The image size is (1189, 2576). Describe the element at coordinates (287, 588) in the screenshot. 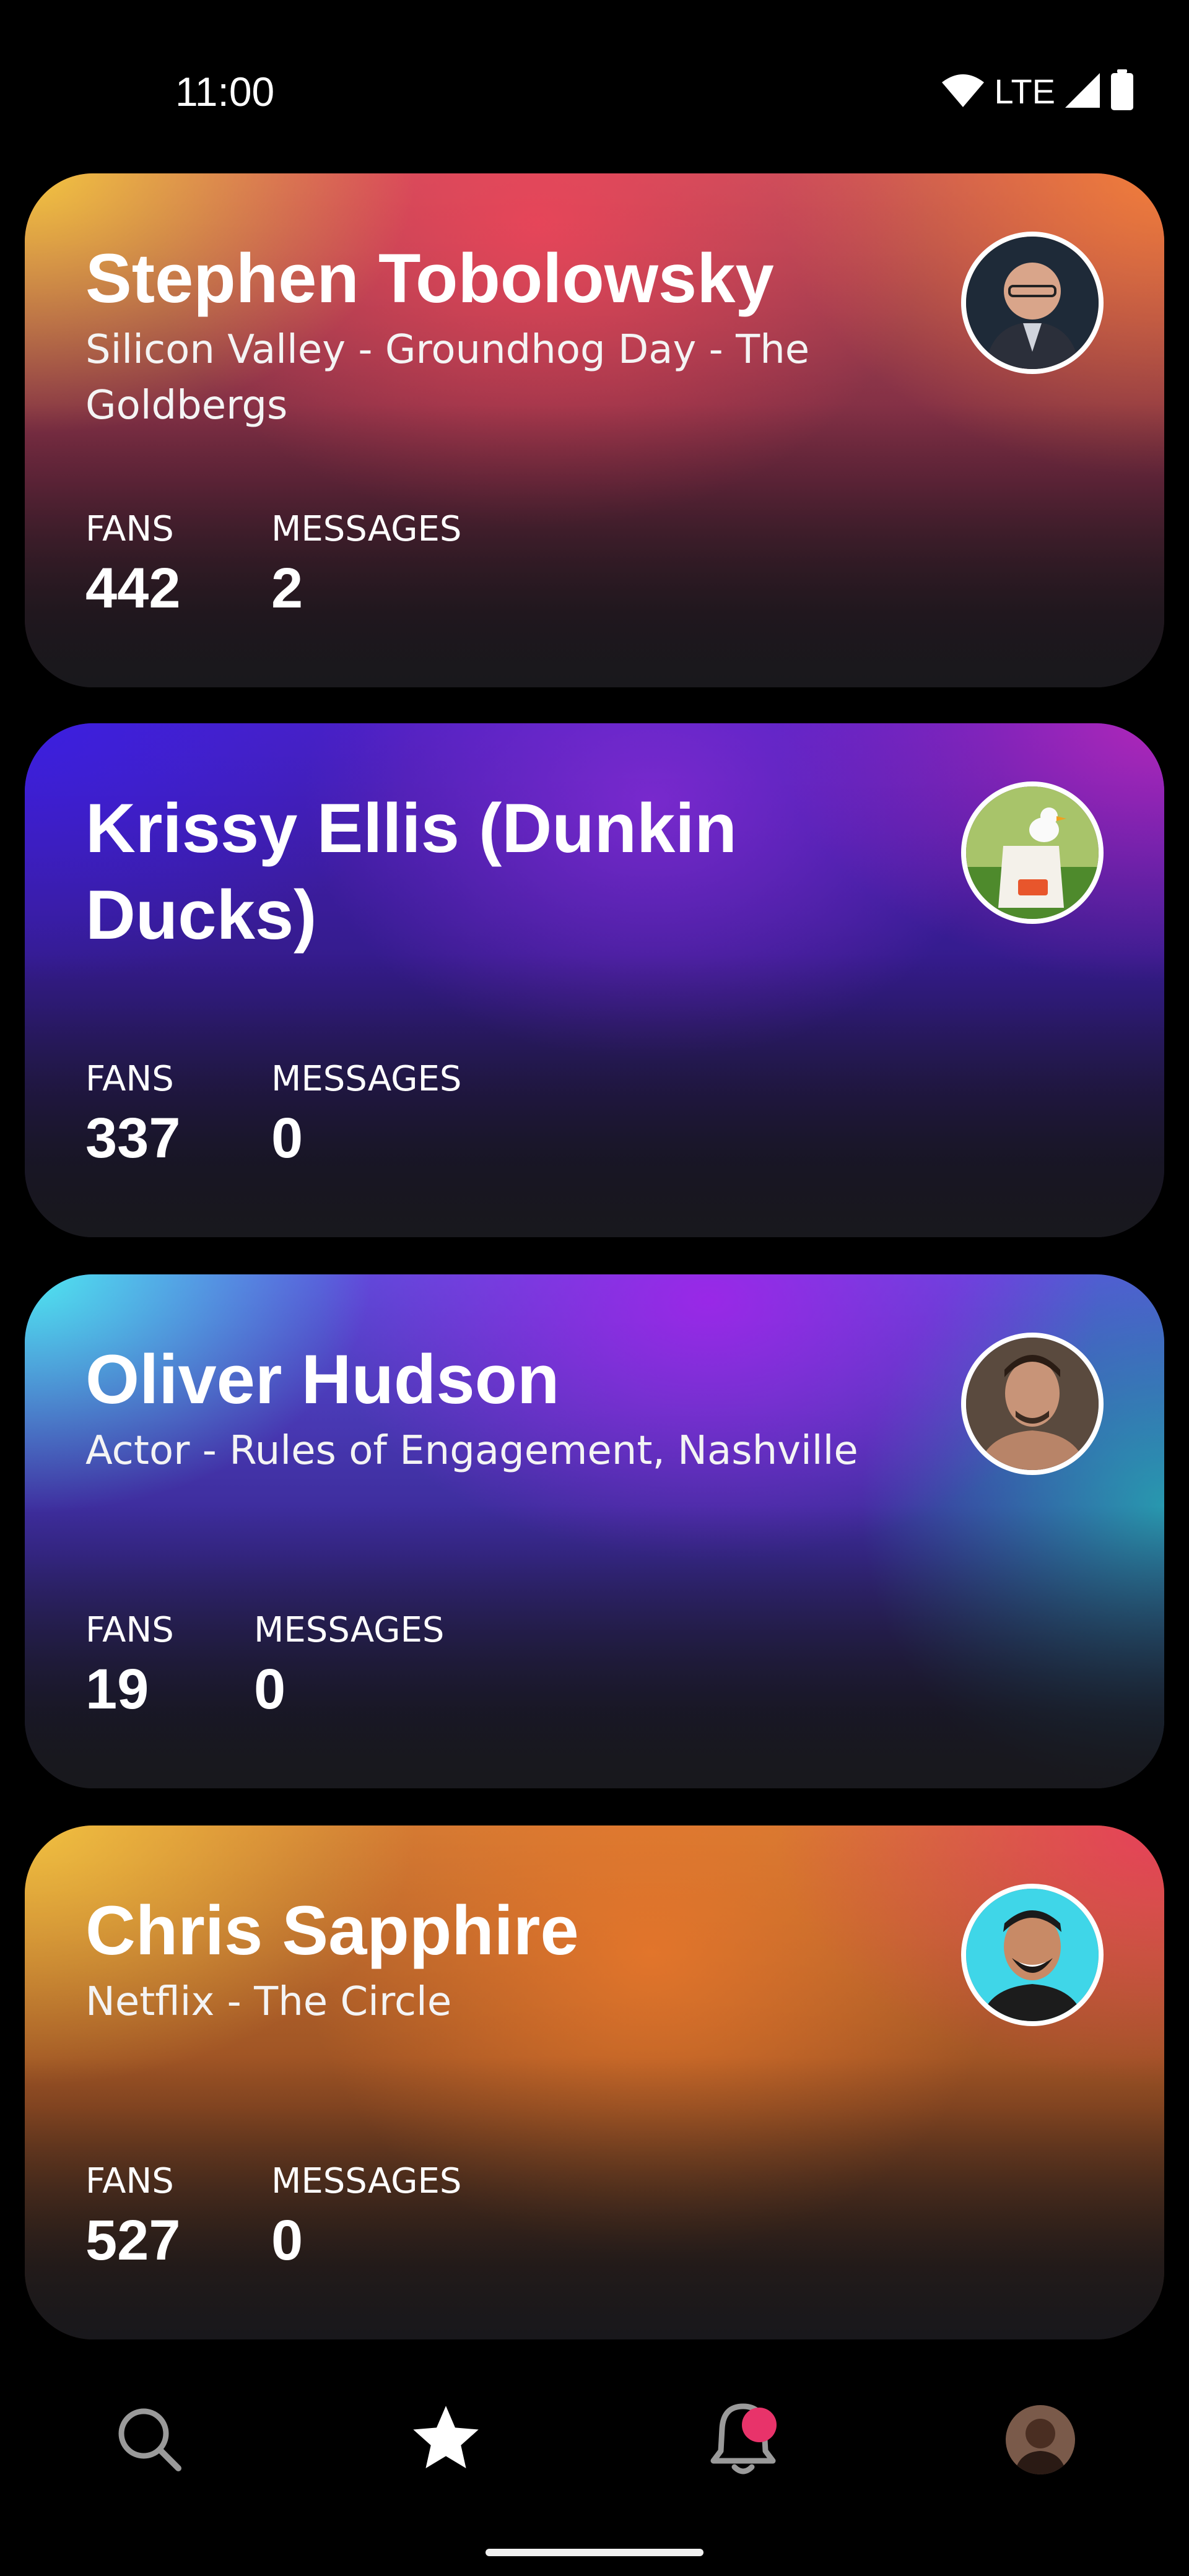

I see `messages-count: 2` at that location.